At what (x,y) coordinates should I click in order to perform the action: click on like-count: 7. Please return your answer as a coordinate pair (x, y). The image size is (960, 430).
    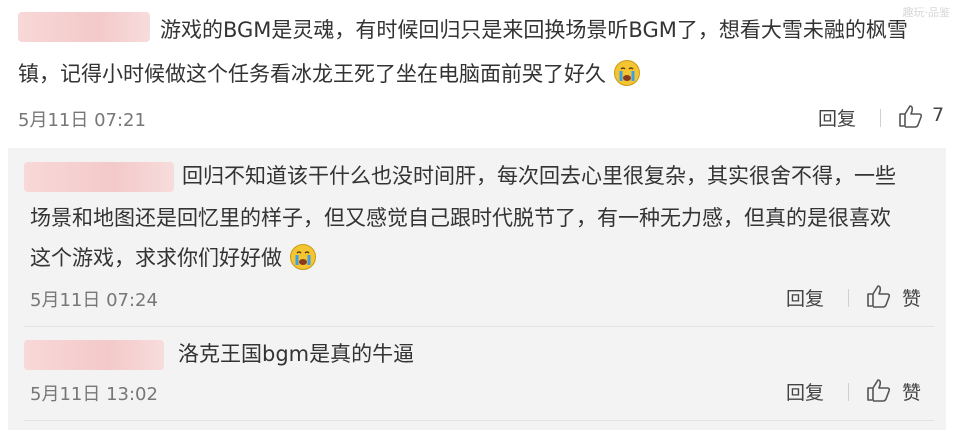
    Looking at the image, I should click on (938, 115).